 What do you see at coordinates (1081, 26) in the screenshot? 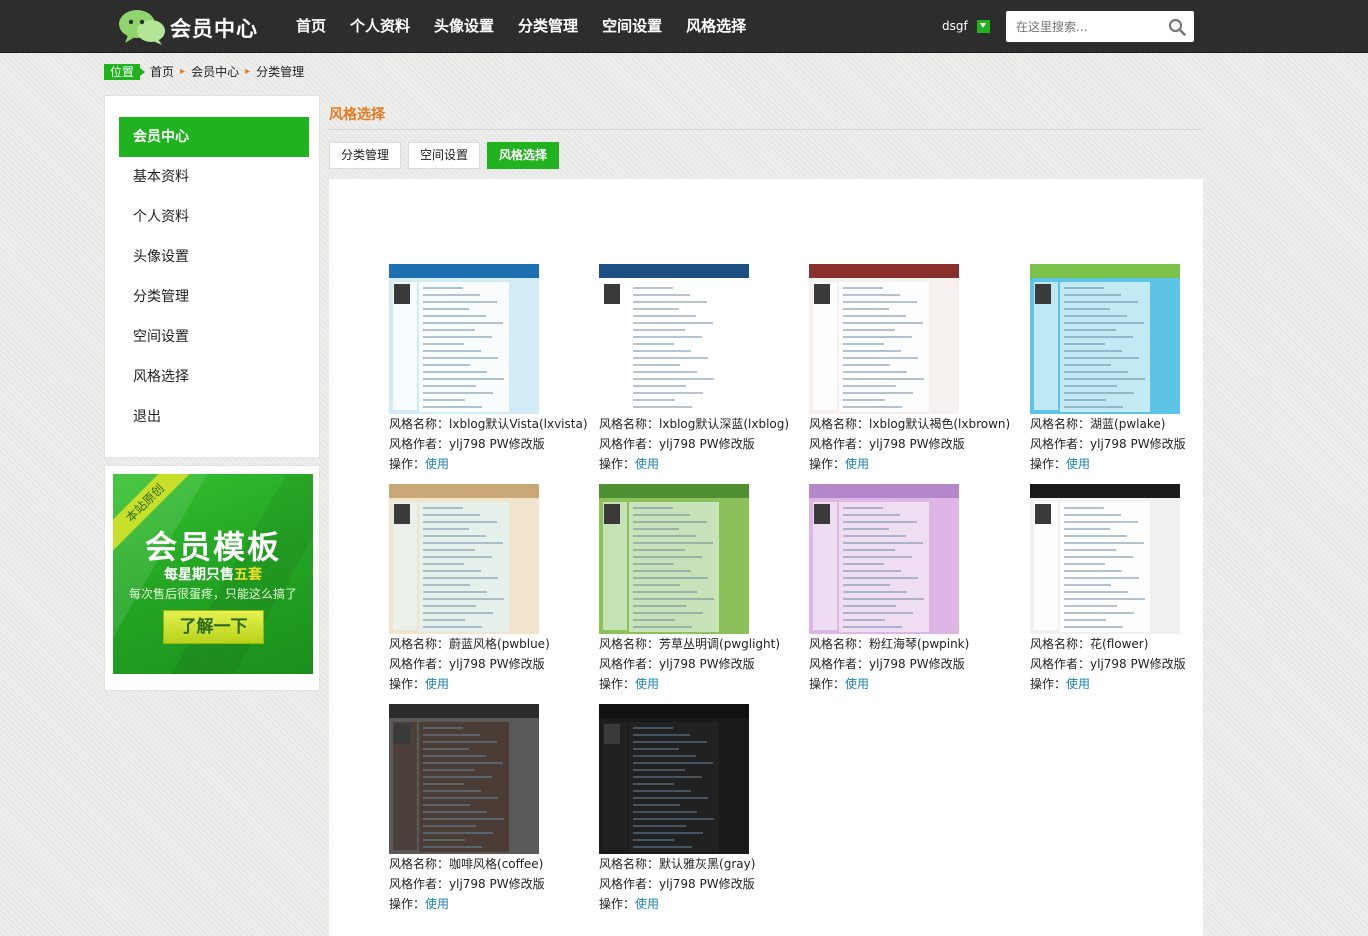
I see `search-input` at bounding box center [1081, 26].